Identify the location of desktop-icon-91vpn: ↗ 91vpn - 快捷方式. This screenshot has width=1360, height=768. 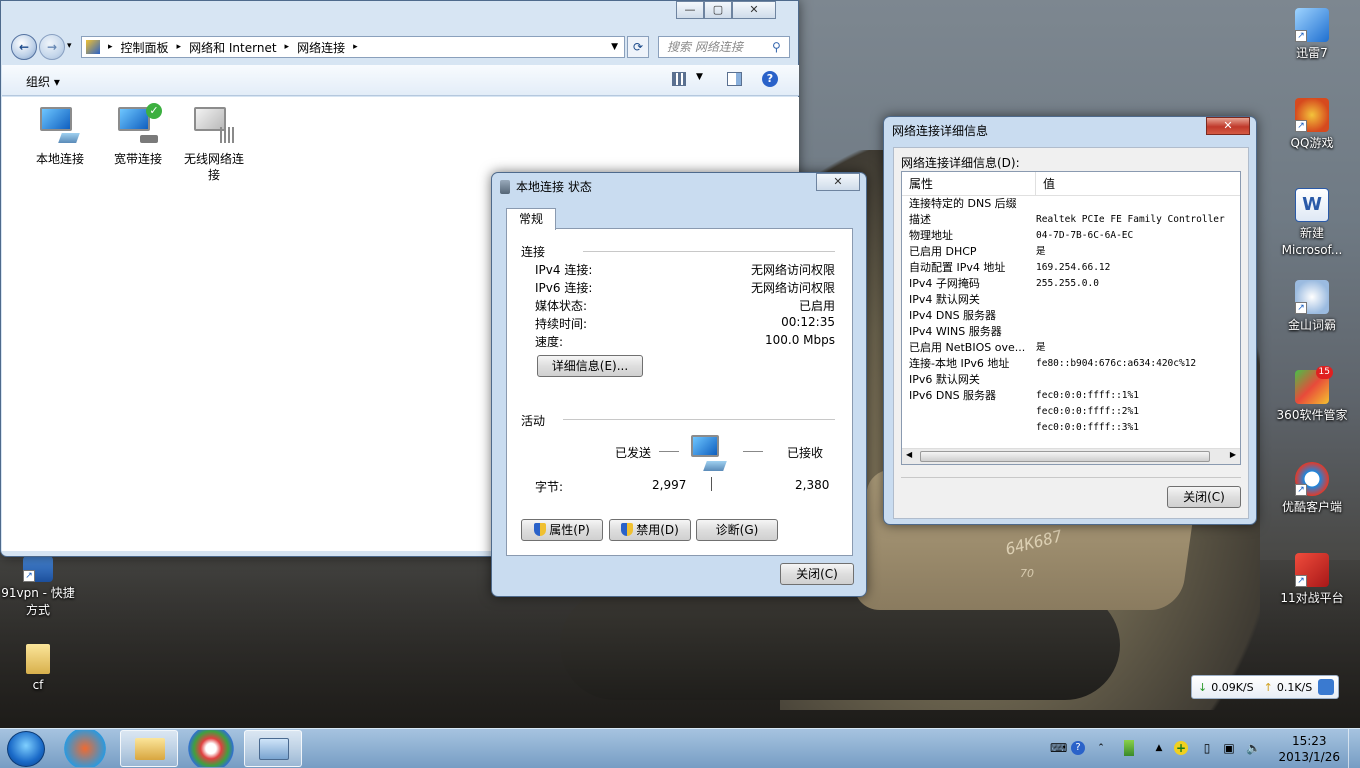
(38, 587).